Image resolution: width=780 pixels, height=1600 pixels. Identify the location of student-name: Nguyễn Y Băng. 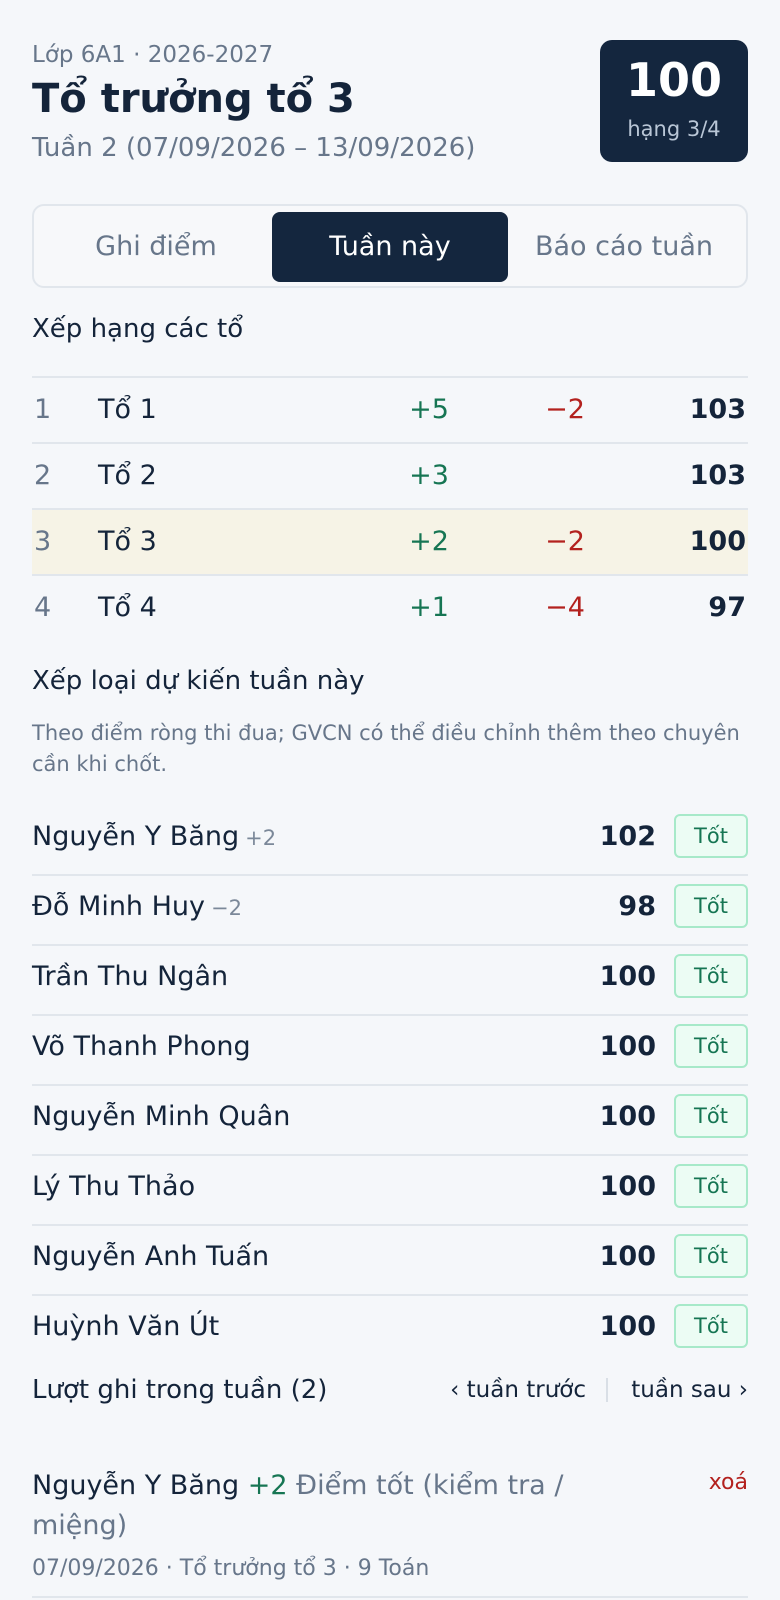
(136, 836).